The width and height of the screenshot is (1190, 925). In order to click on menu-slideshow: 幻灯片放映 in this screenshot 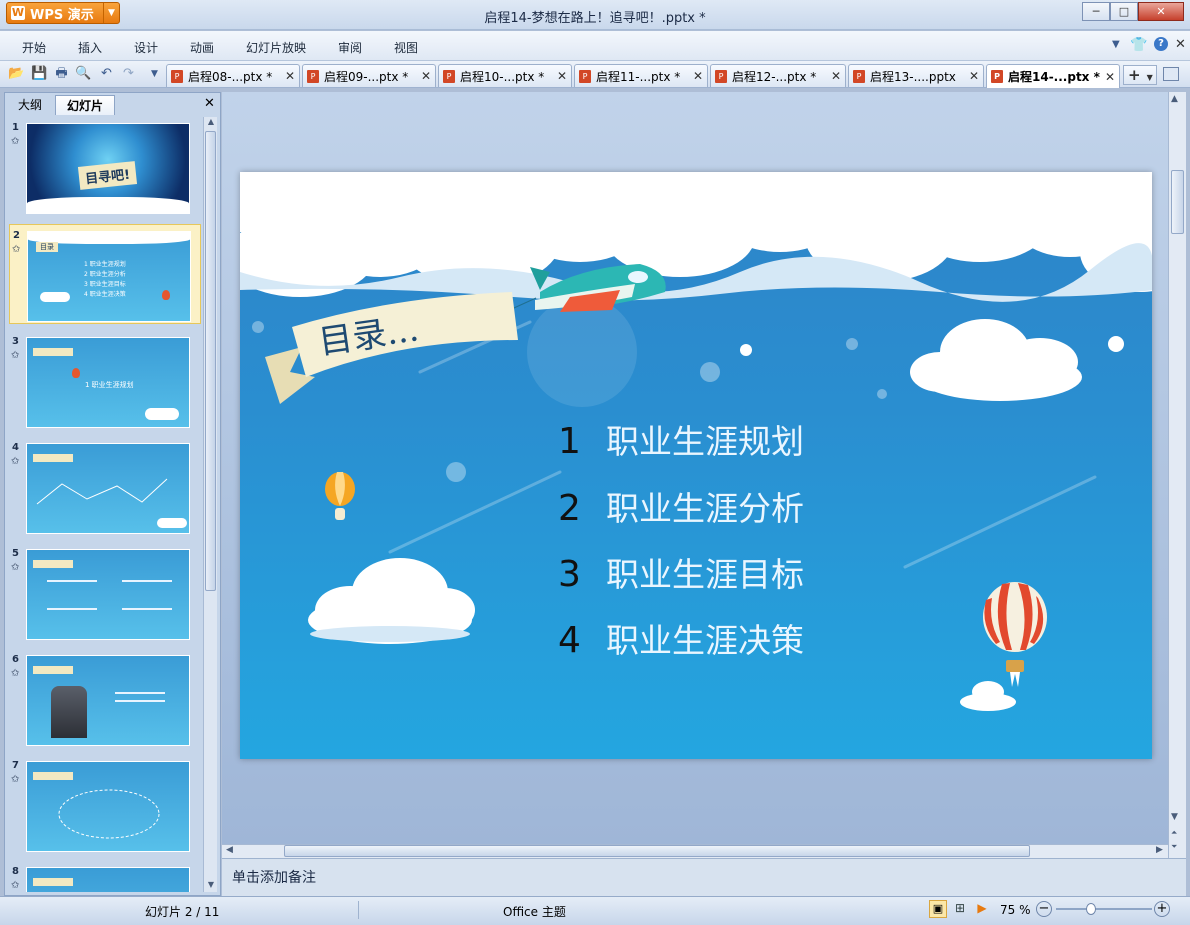, I will do `click(276, 47)`.